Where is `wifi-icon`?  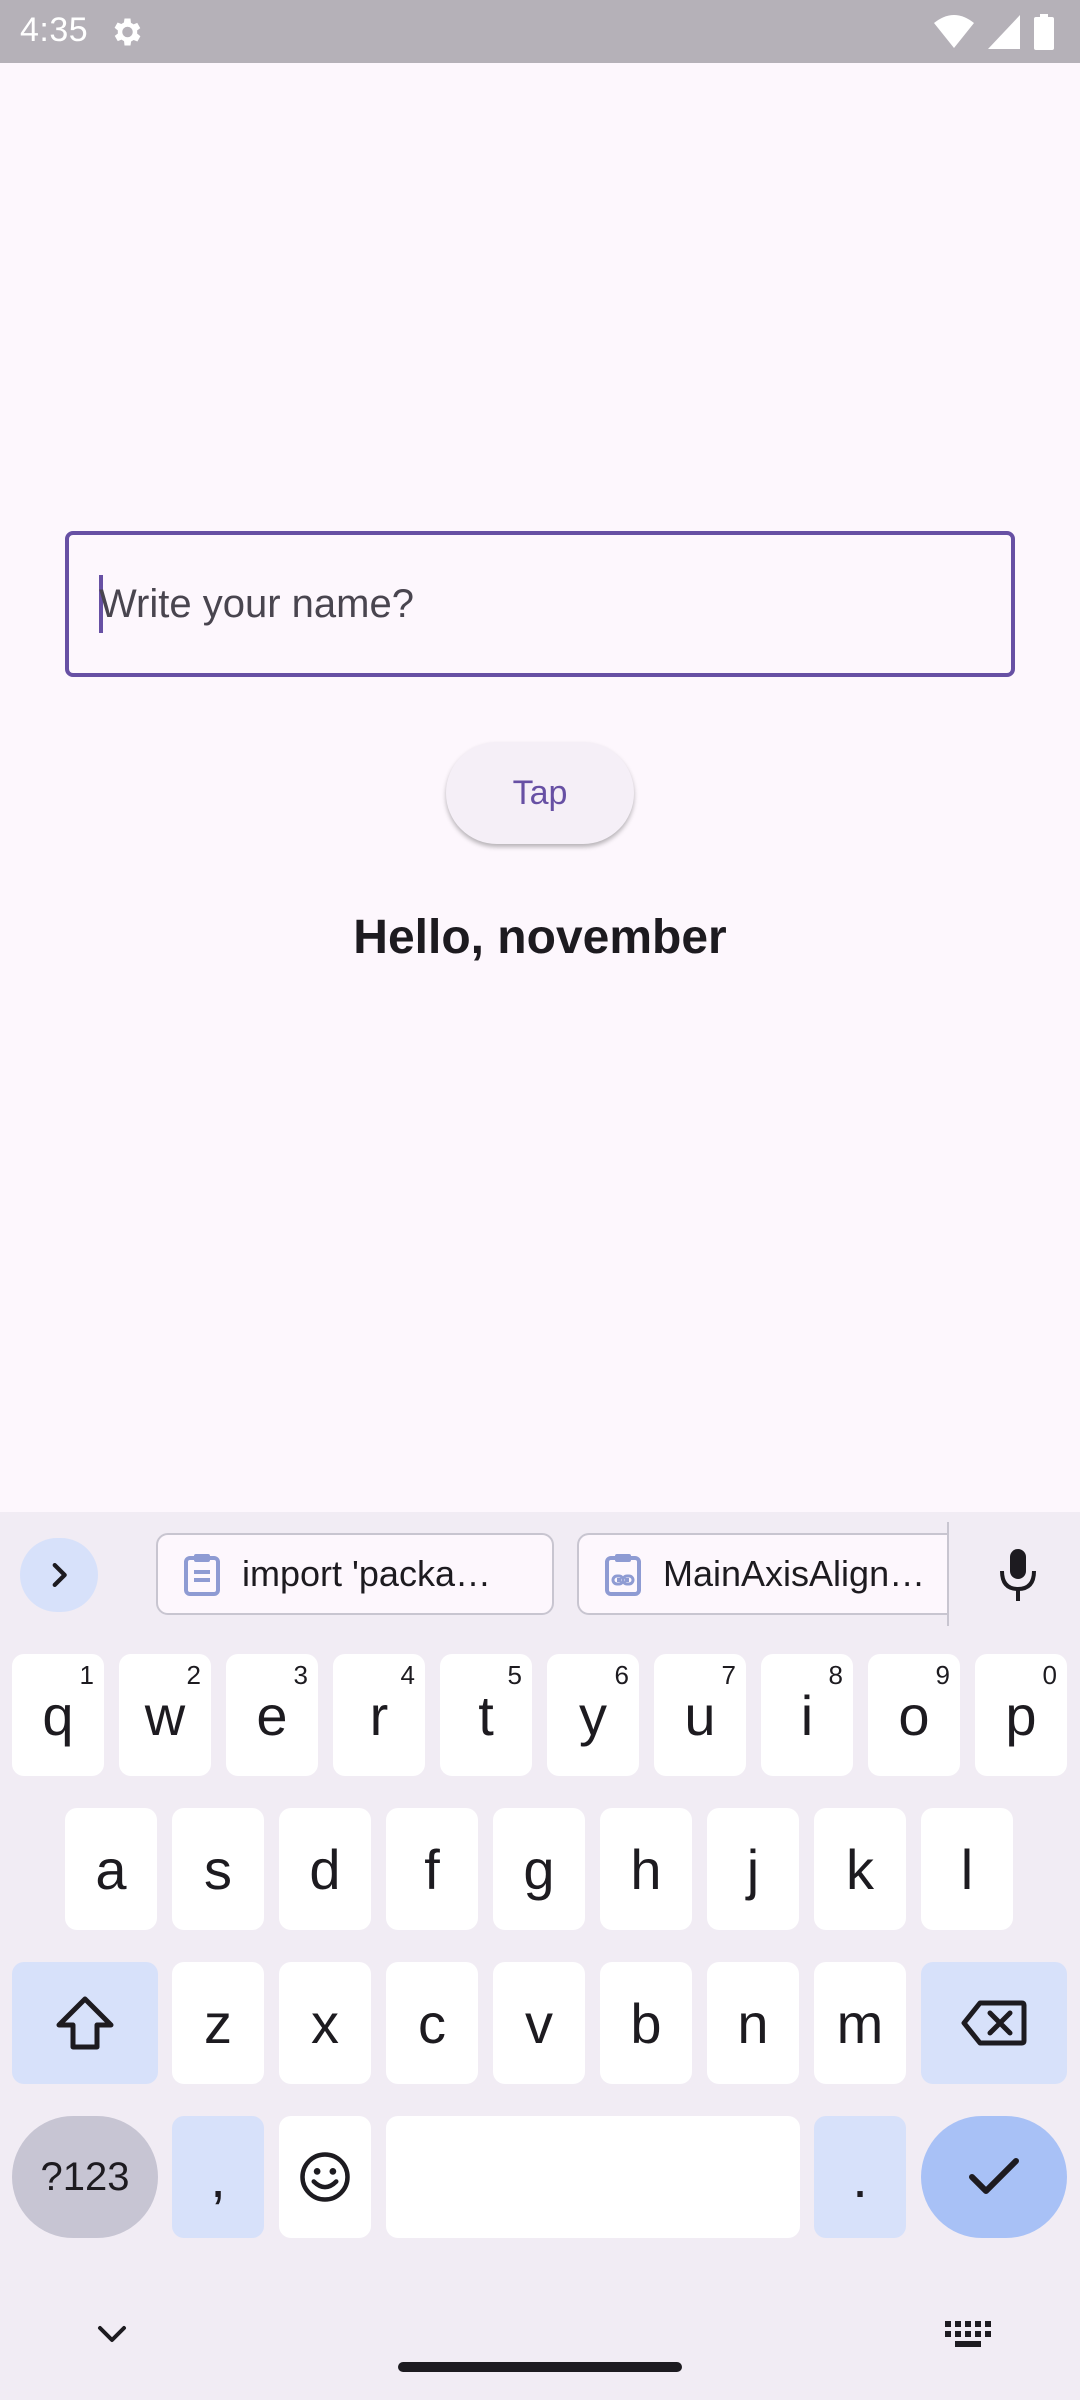 wifi-icon is located at coordinates (954, 32).